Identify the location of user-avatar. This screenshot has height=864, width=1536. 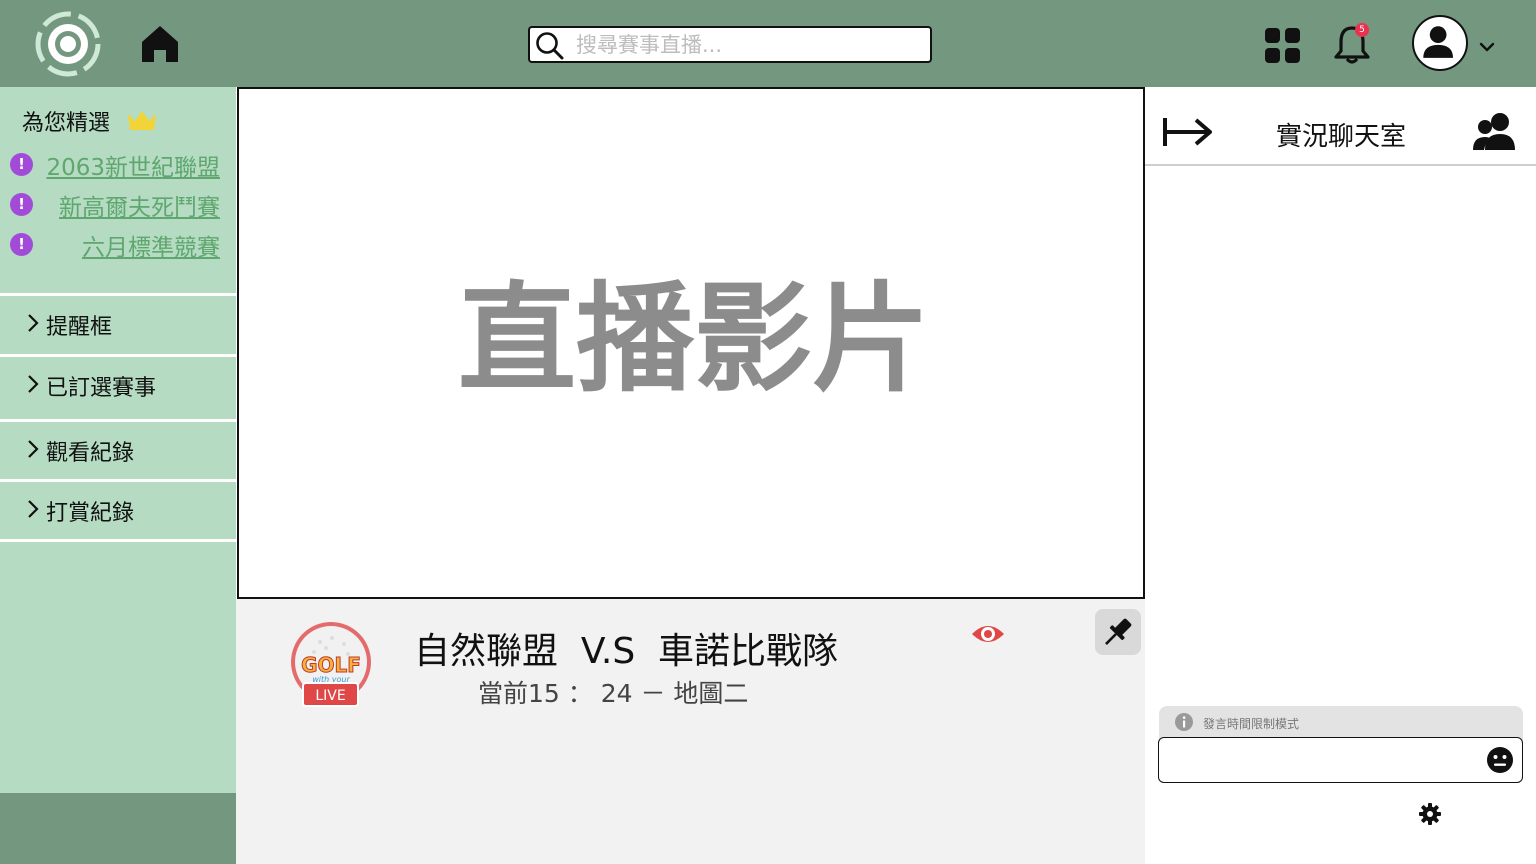
(1440, 43).